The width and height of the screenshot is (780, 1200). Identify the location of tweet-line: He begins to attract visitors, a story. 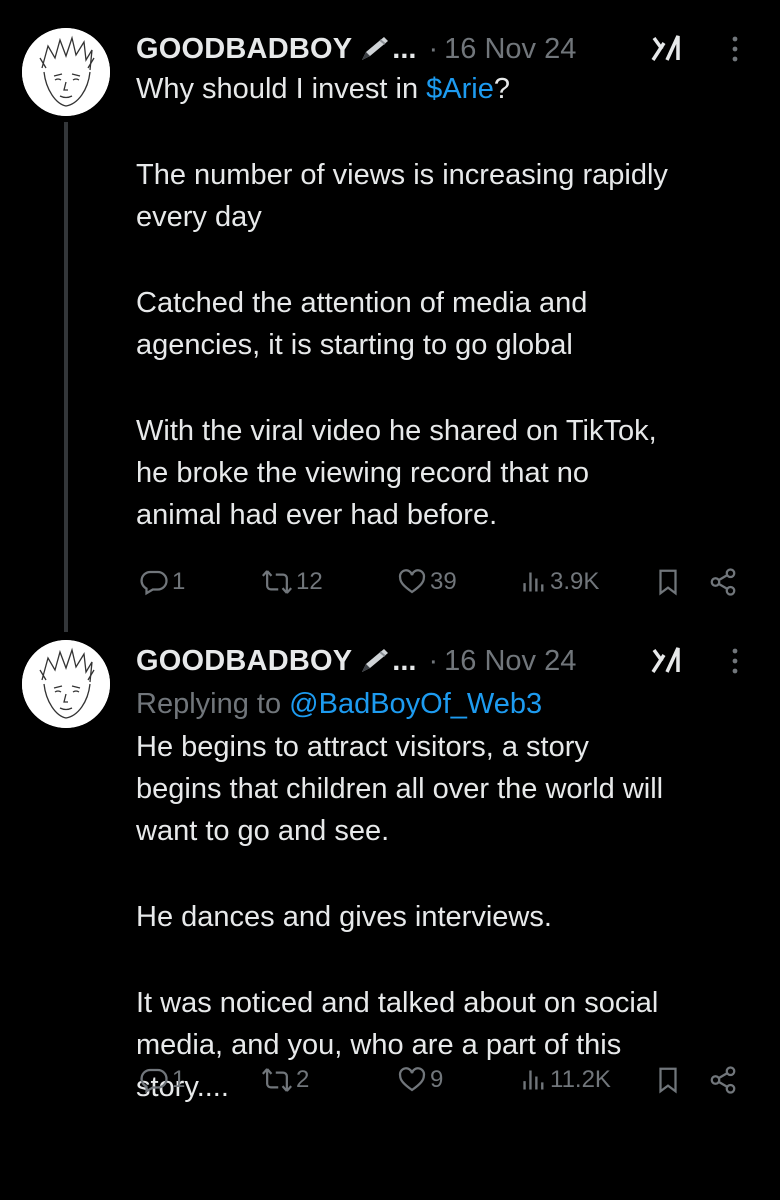
(362, 747).